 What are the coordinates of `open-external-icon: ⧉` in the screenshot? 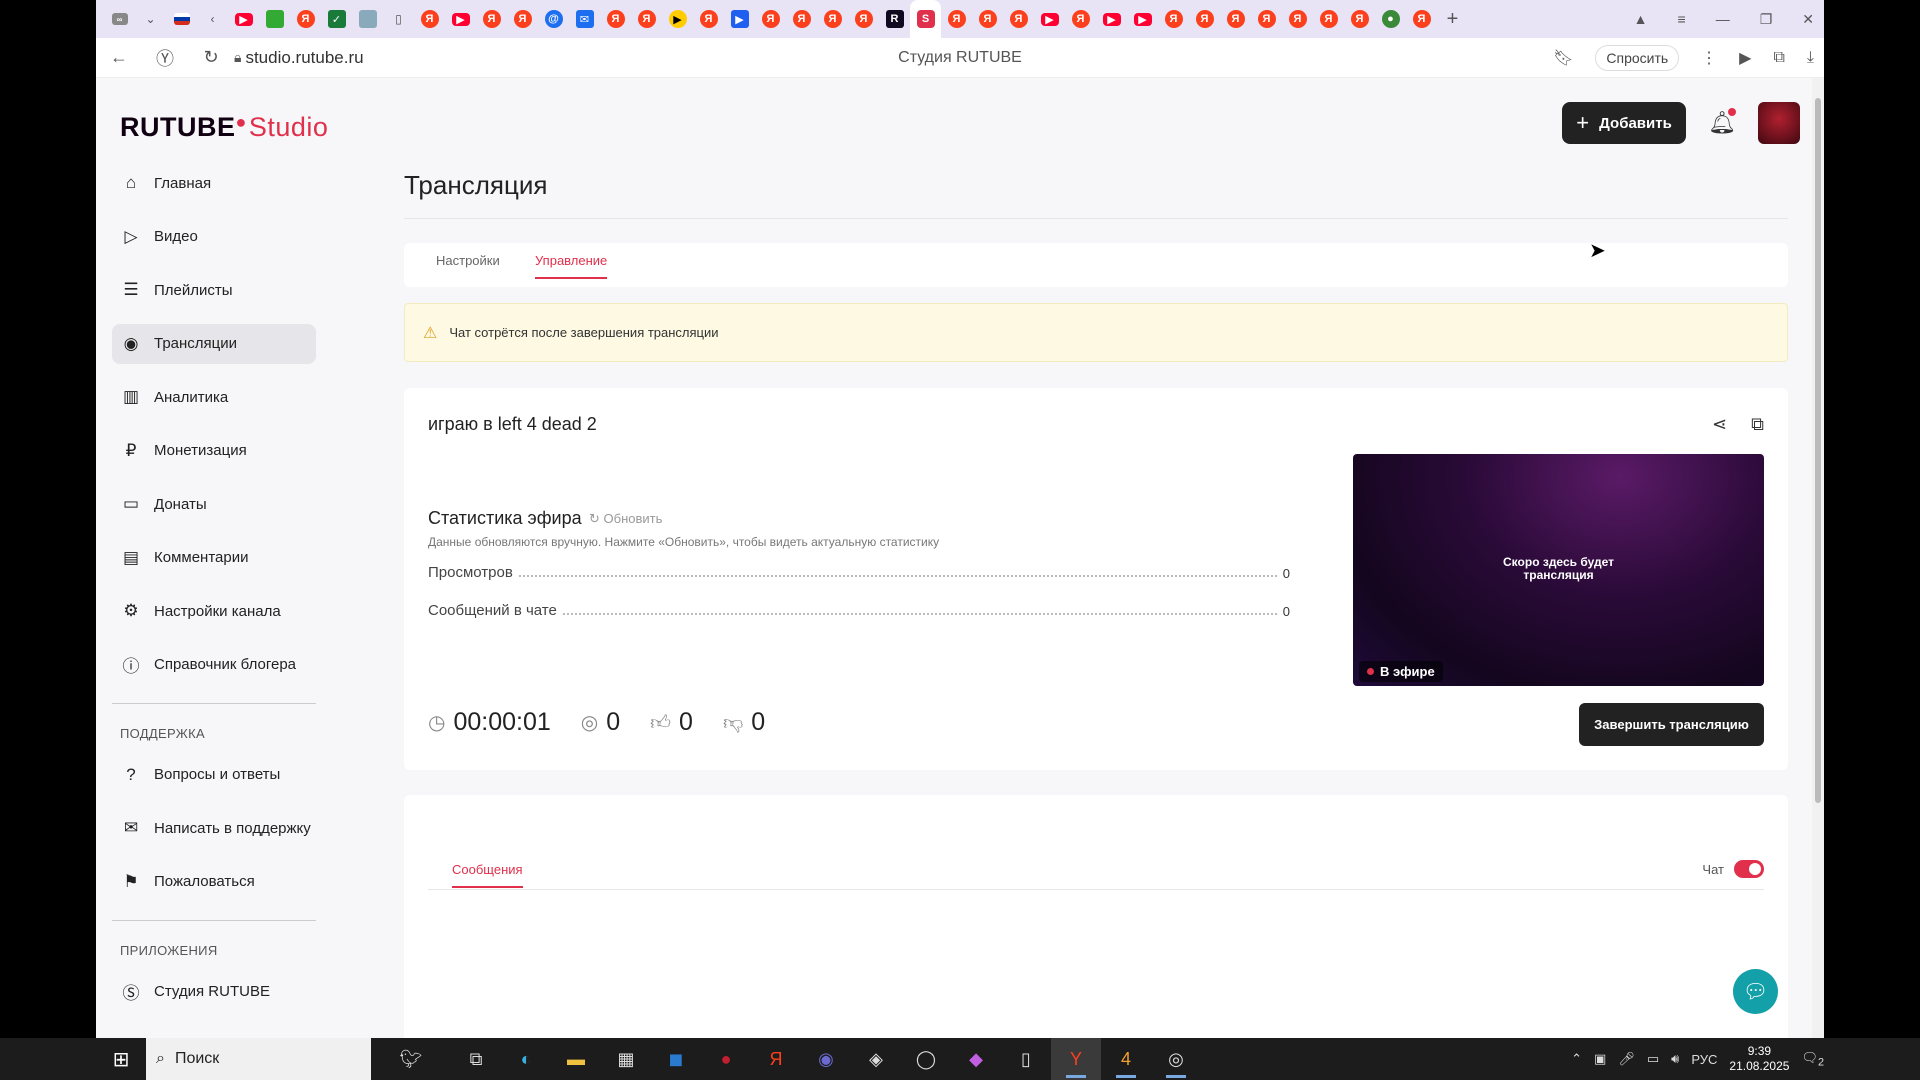 It's located at (1757, 424).